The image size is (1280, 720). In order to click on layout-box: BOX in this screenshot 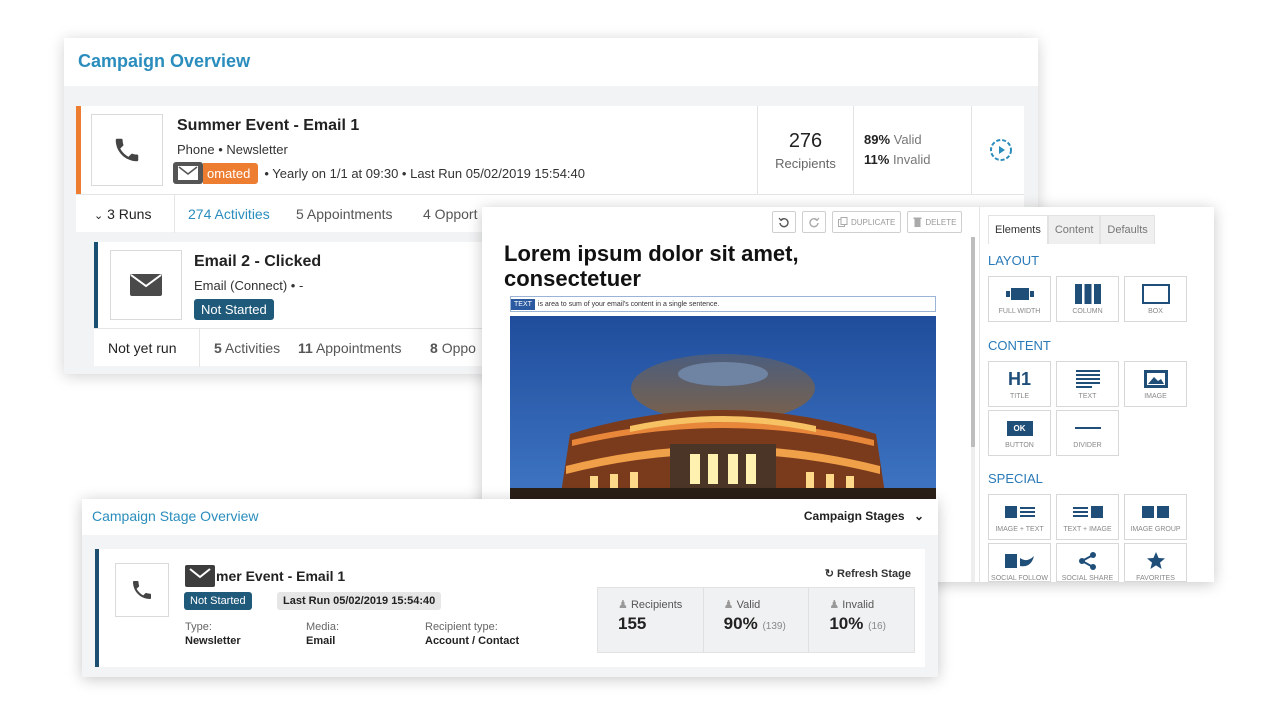, I will do `click(1155, 299)`.